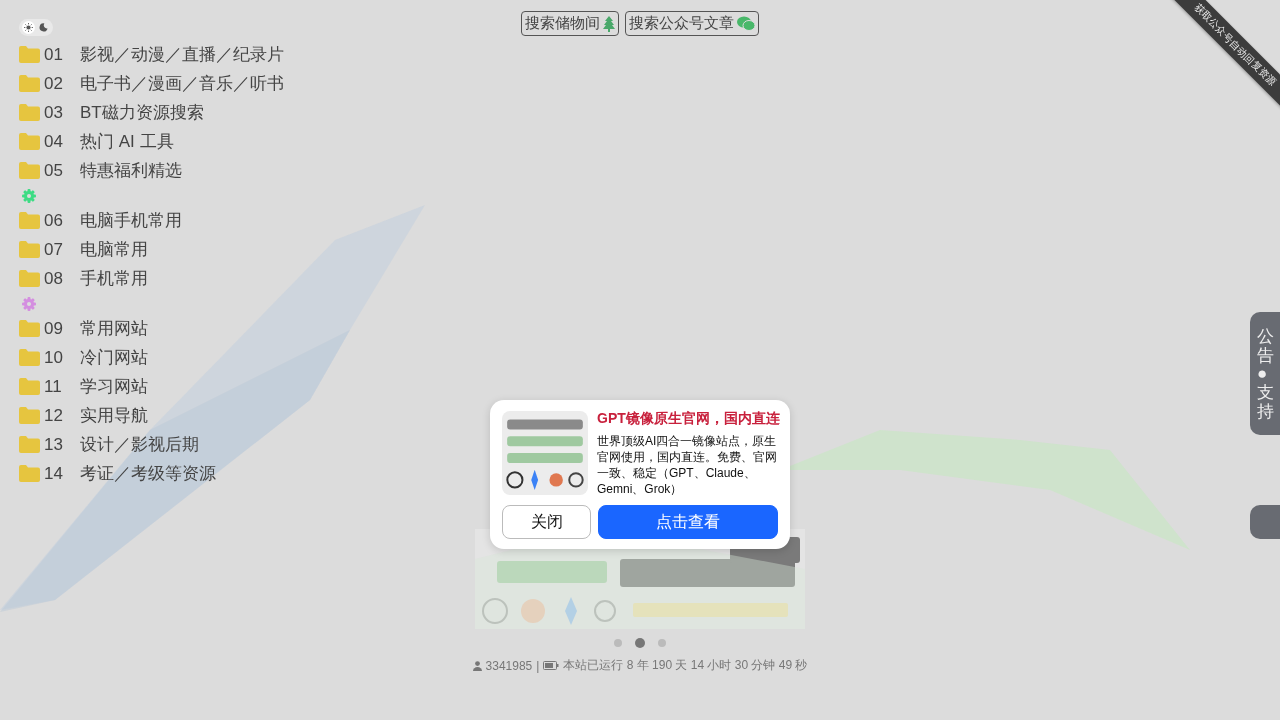 The image size is (1280, 720). What do you see at coordinates (148, 473) in the screenshot?
I see `category-link: 考证／考级等资源` at bounding box center [148, 473].